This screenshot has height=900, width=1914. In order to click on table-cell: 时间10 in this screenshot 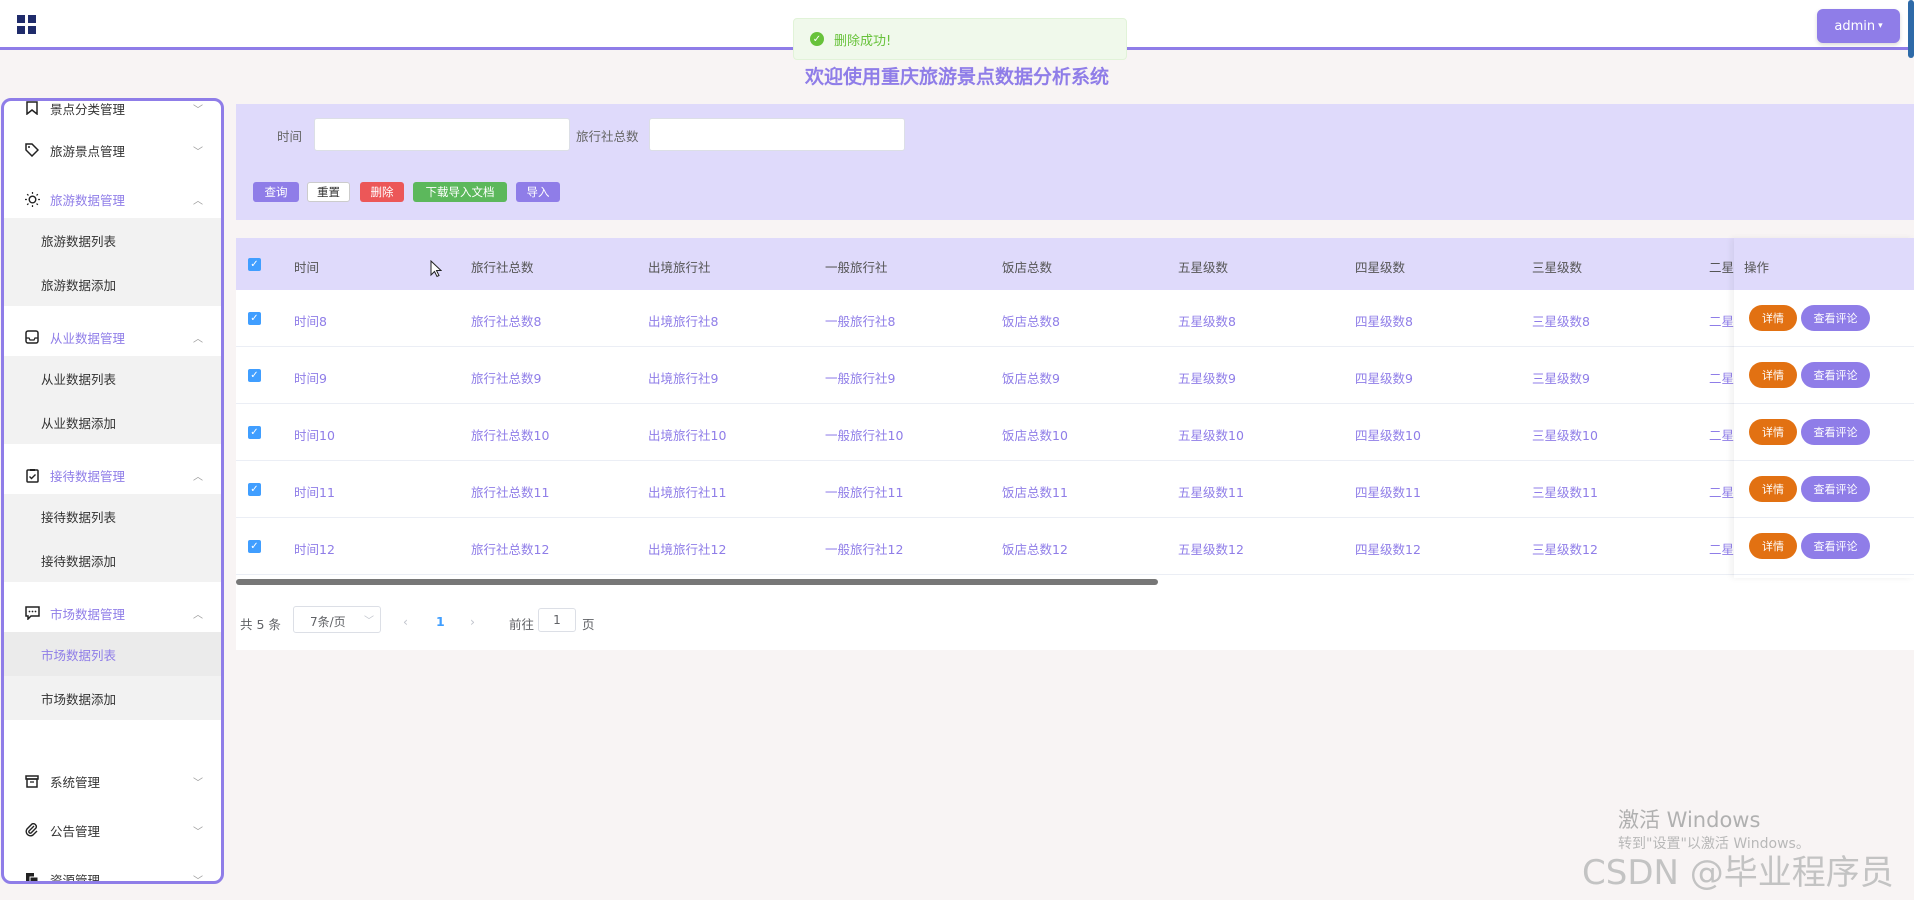, I will do `click(314, 435)`.